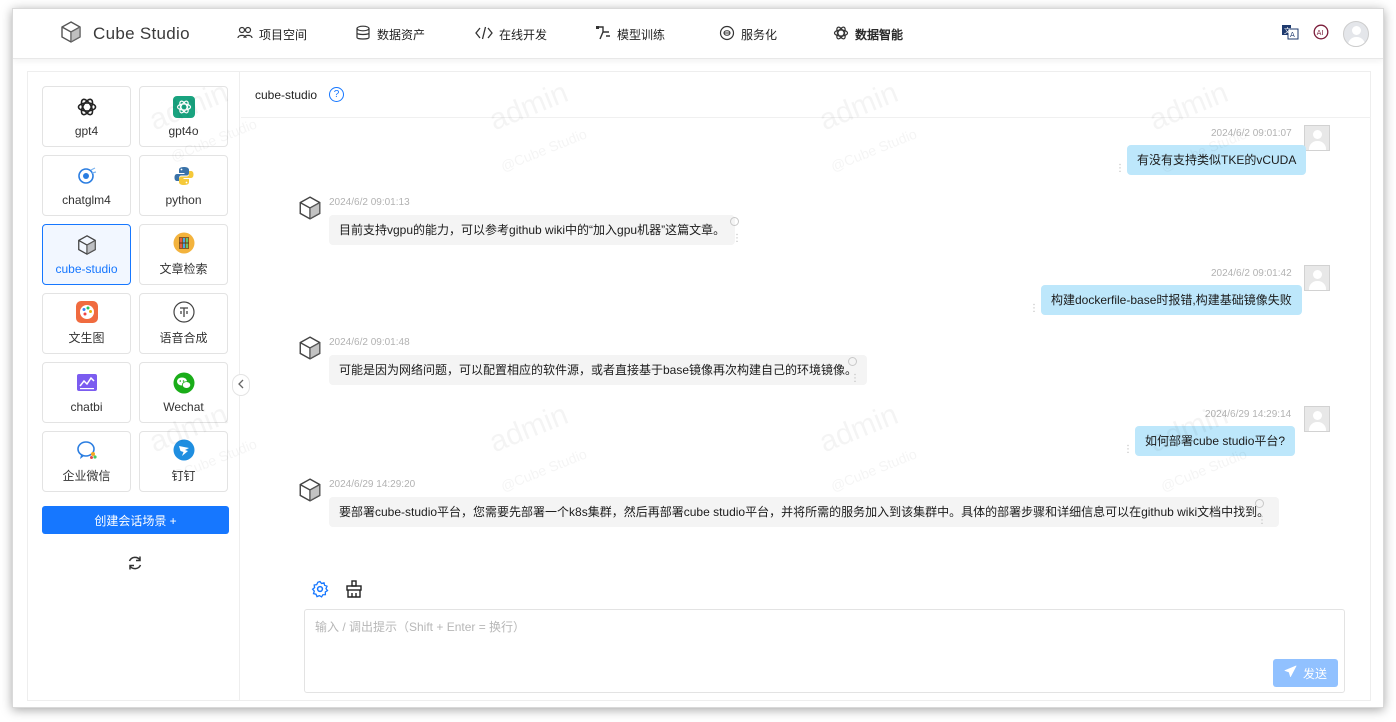 Image resolution: width=1396 pixels, height=722 pixels. I want to click on agent-label: Wechat, so click(183, 406).